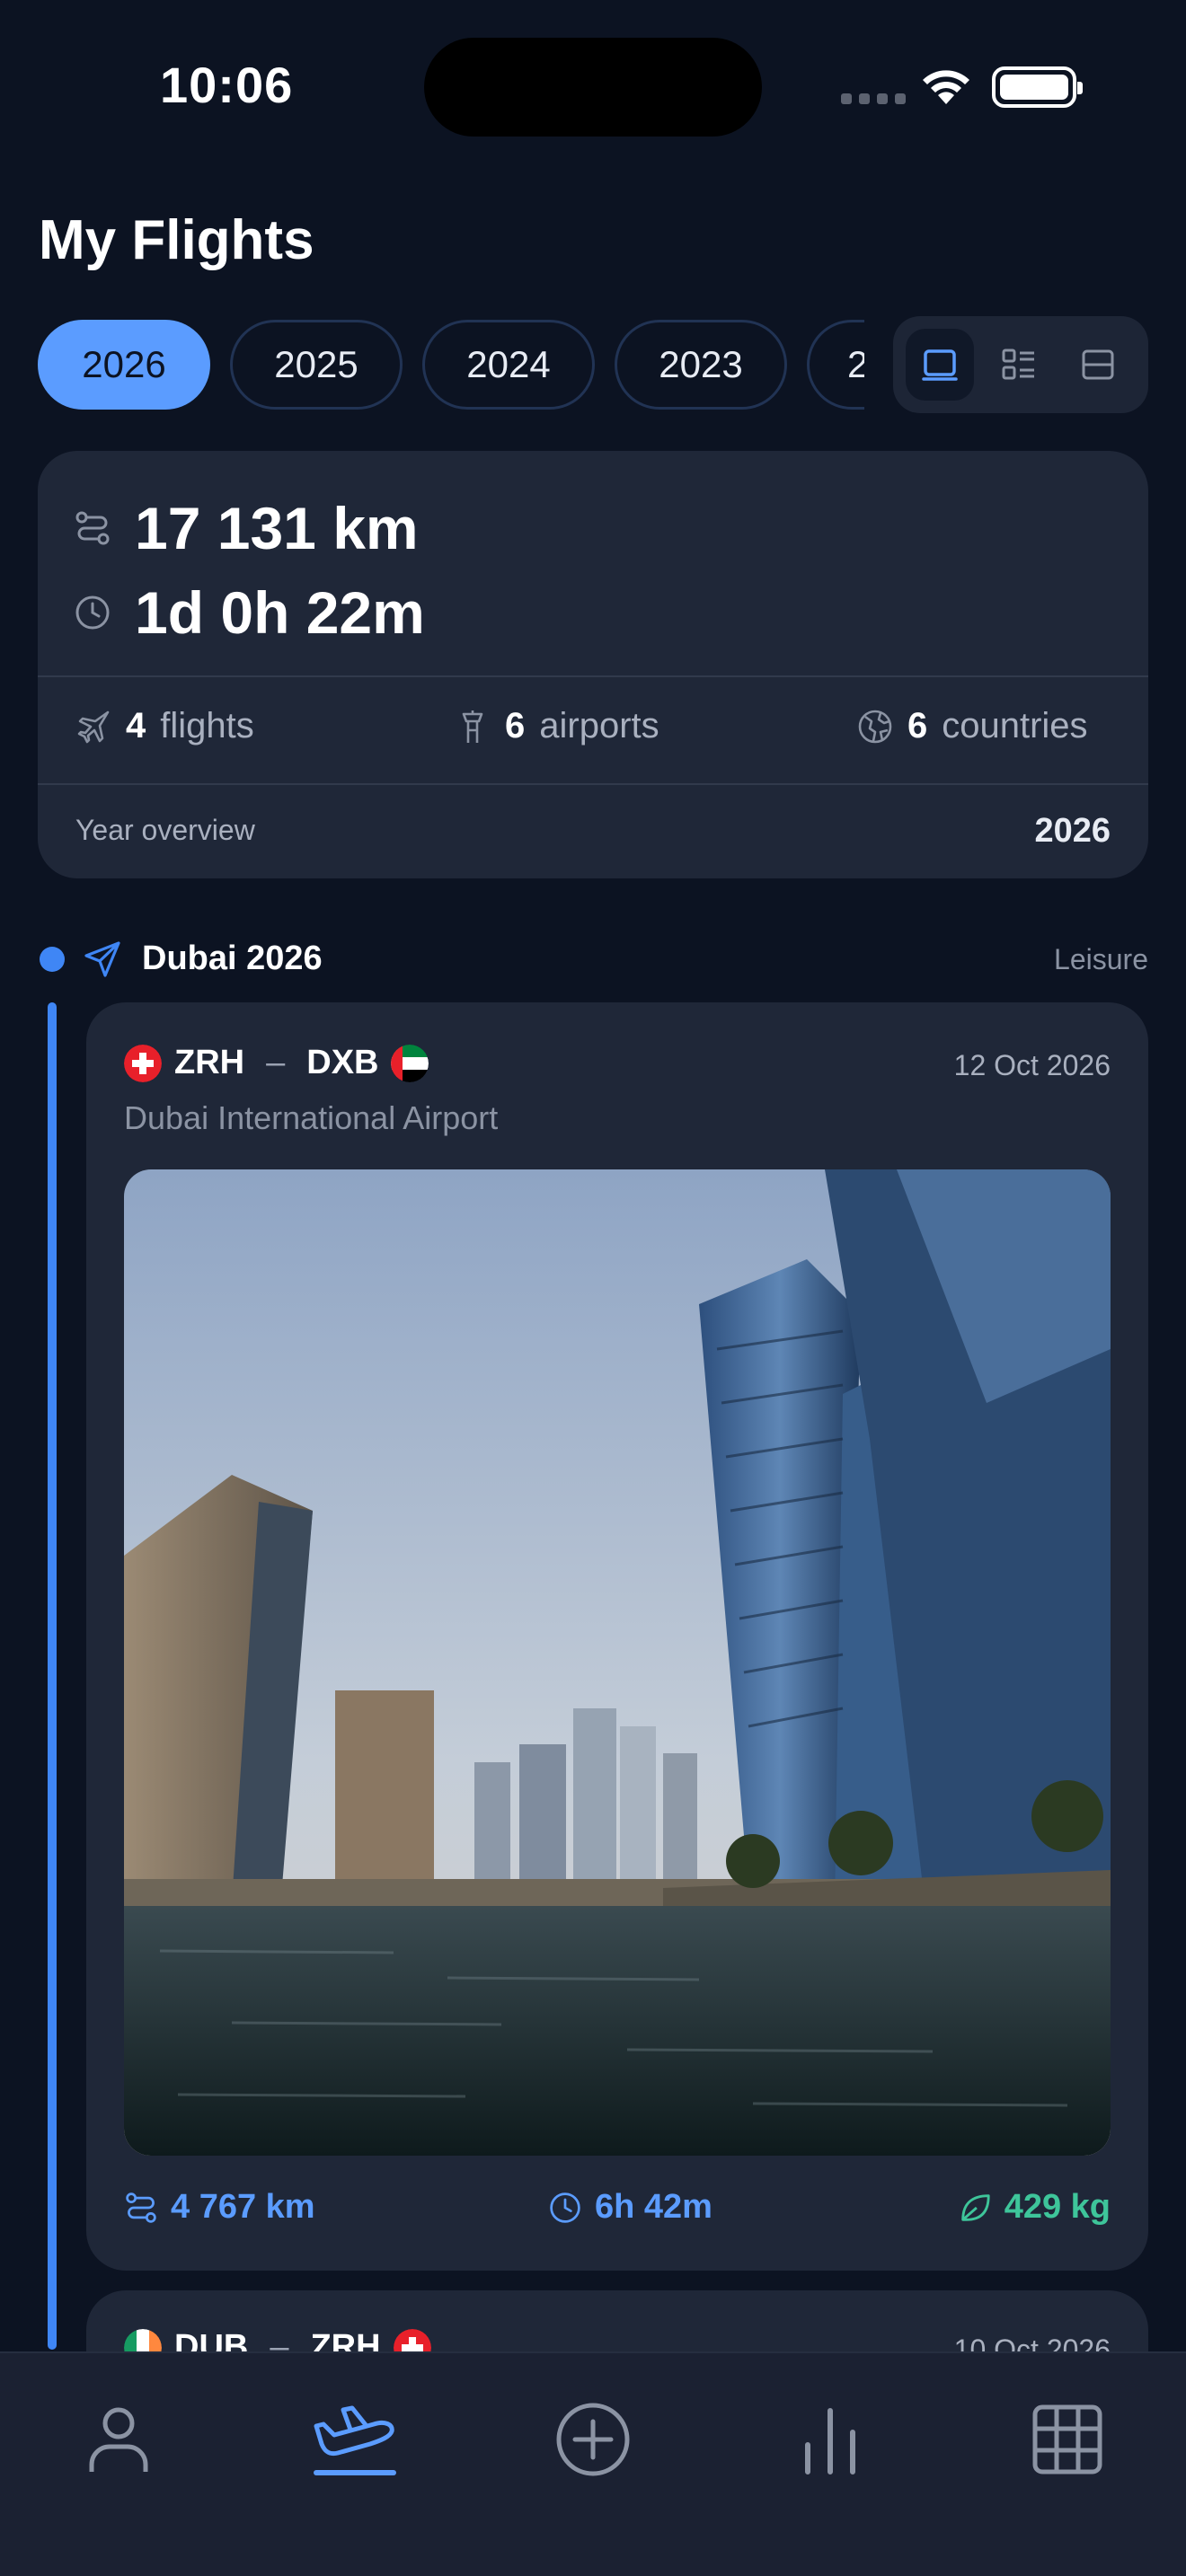  I want to click on tab-statistics, so click(830, 2439).